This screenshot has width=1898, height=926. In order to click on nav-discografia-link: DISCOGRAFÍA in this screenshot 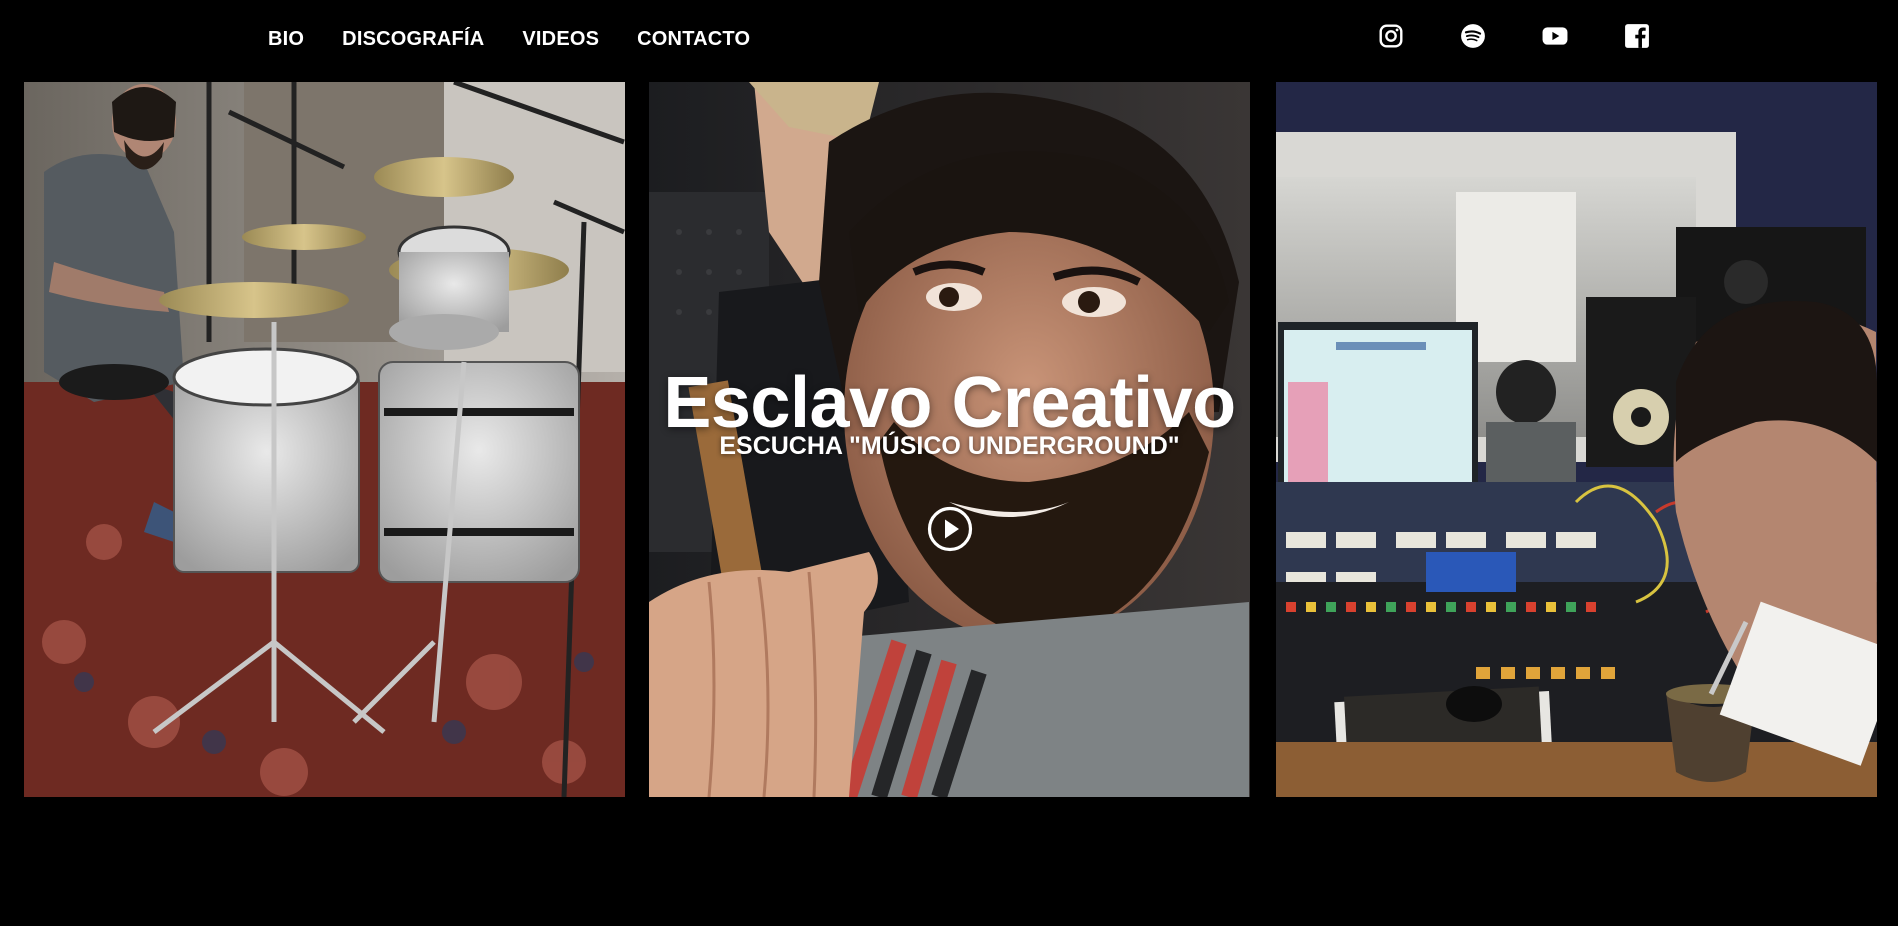, I will do `click(413, 39)`.